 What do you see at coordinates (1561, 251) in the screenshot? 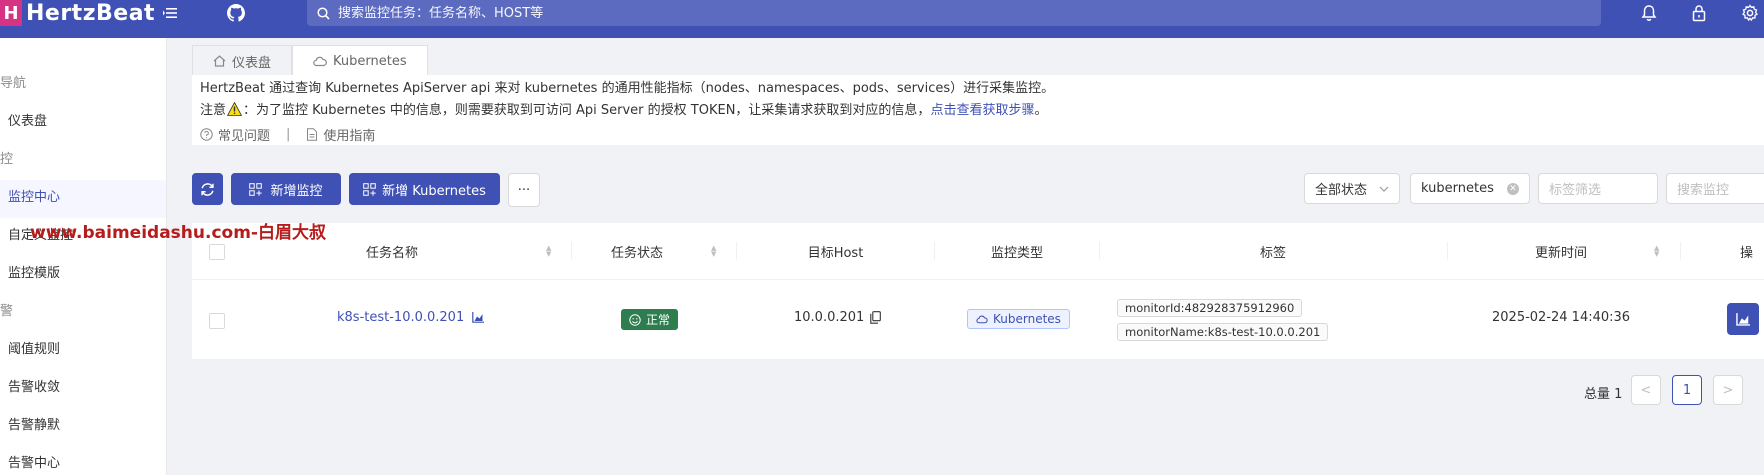
I see `col-updated-time: 更新时间` at bounding box center [1561, 251].